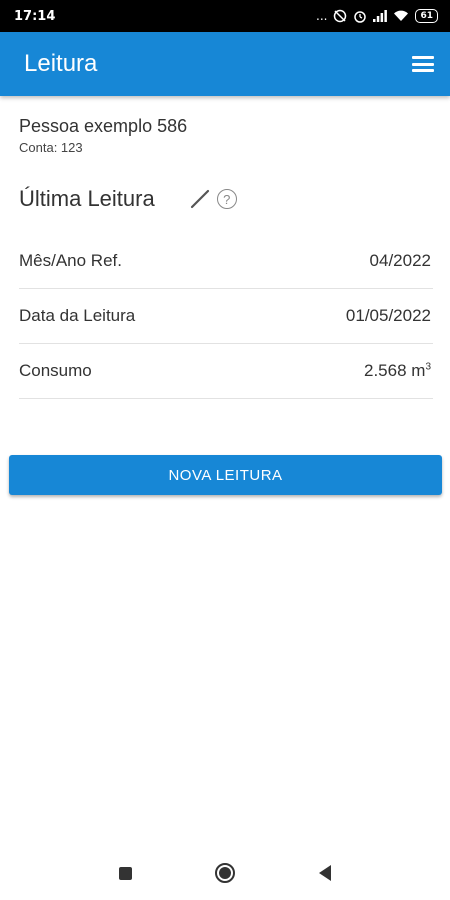 The height and width of the screenshot is (900, 450). I want to click on person-info: Pessoa exemplo 586 Conta: 123, so click(103, 135).